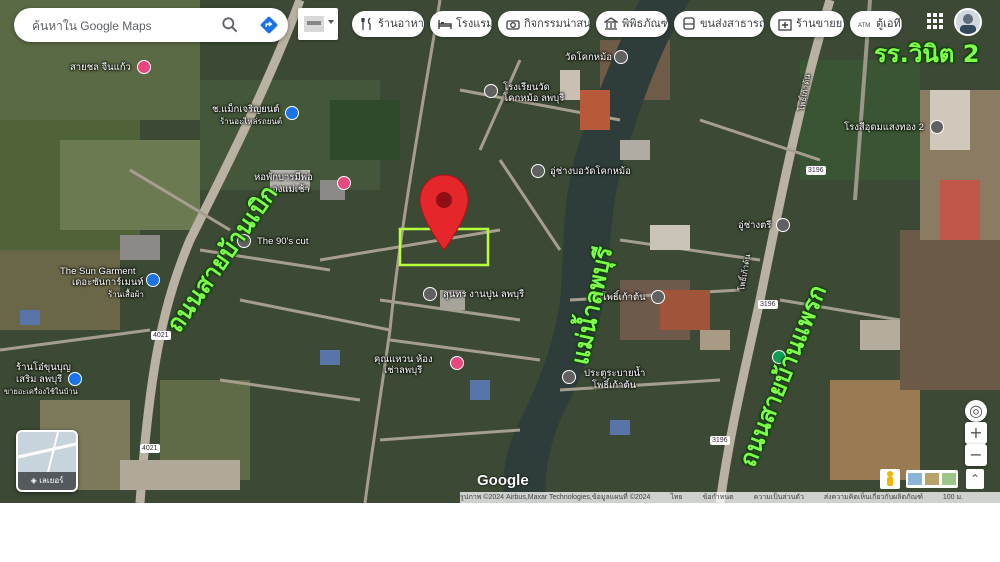 The image size is (1000, 562). Describe the element at coordinates (503, 480) in the screenshot. I see `google-logo: Google` at that location.